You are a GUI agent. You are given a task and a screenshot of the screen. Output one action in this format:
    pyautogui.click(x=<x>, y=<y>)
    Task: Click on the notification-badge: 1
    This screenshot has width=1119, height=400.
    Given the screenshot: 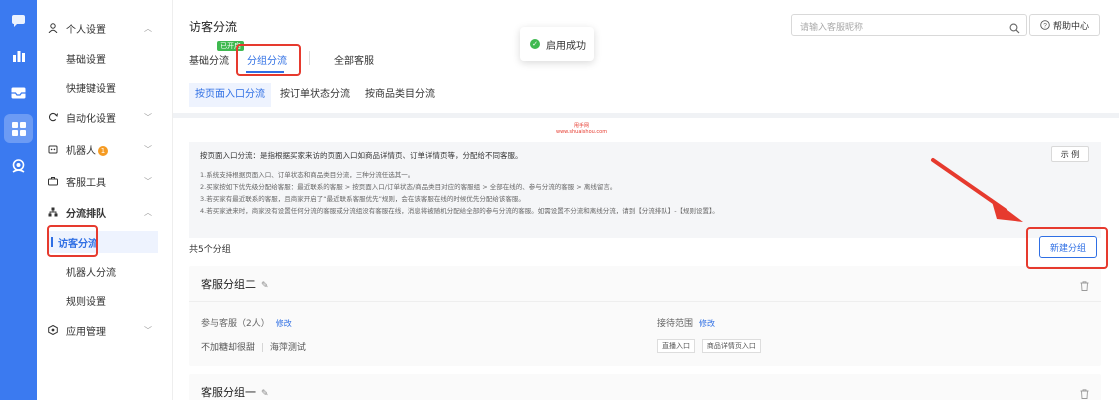 What is the action you would take?
    pyautogui.click(x=103, y=150)
    